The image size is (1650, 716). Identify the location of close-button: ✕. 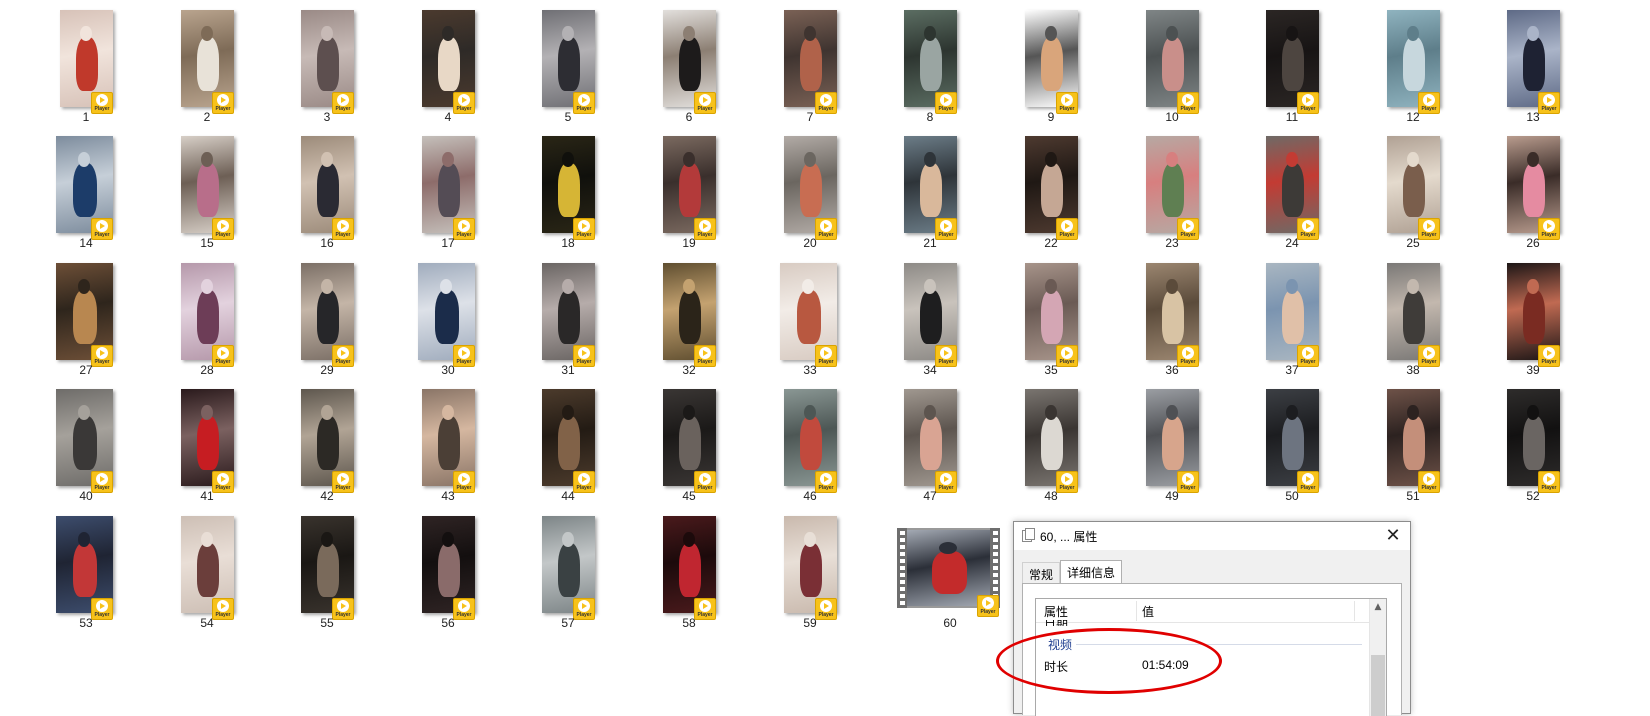
(1393, 536).